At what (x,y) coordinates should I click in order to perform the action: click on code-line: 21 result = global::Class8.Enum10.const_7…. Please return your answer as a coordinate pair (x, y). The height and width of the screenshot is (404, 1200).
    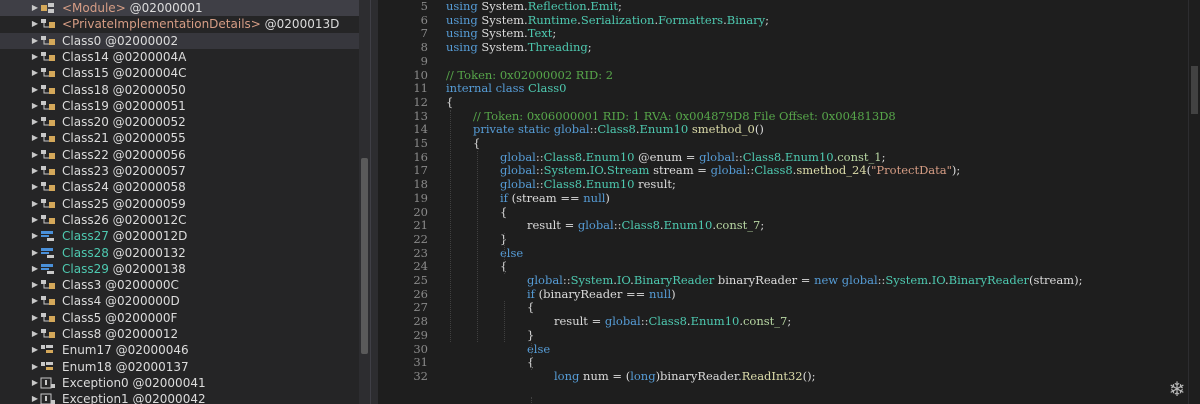
    Looking at the image, I should click on (783, 225).